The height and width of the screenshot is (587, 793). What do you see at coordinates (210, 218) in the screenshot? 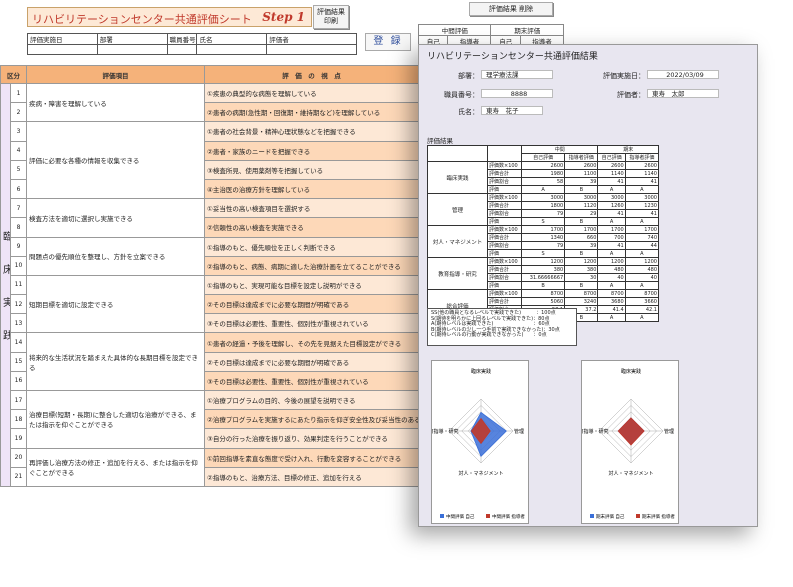
I see `evaluation-row: 7 検査方法を適切に選択し実施できる ①妥当性の高い検査項目を選択する` at bounding box center [210, 218].